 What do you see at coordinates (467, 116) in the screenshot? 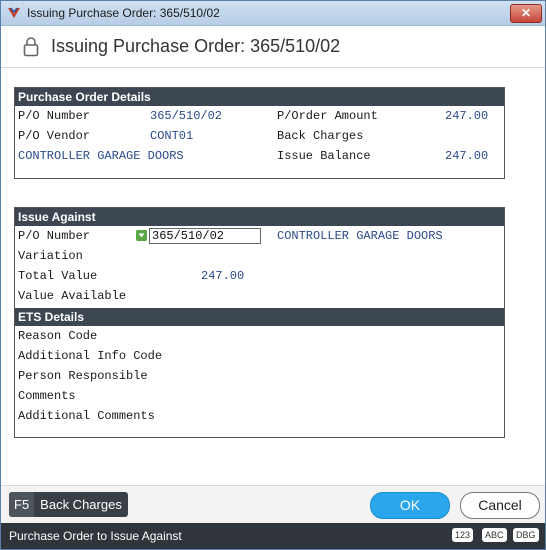
I see `order-amount-value: 247.00` at bounding box center [467, 116].